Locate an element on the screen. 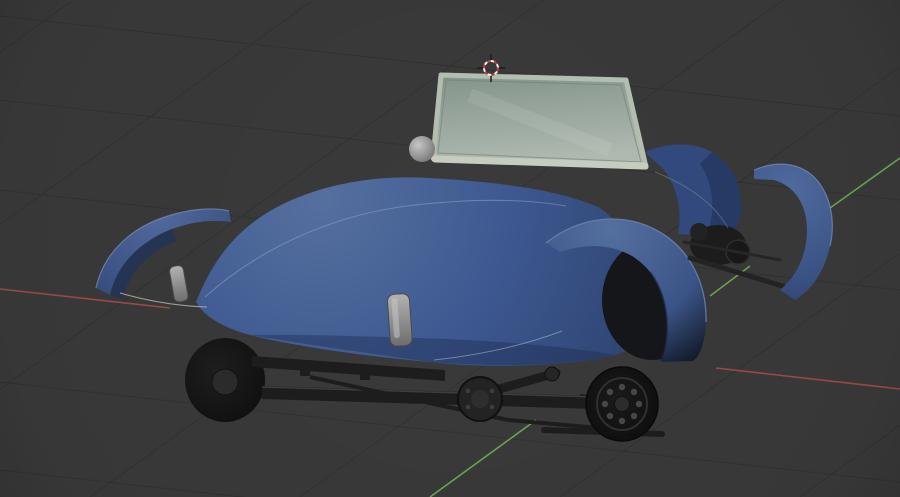 The height and width of the screenshot is (497, 900). front-suspension-joint is located at coordinates (699, 232).